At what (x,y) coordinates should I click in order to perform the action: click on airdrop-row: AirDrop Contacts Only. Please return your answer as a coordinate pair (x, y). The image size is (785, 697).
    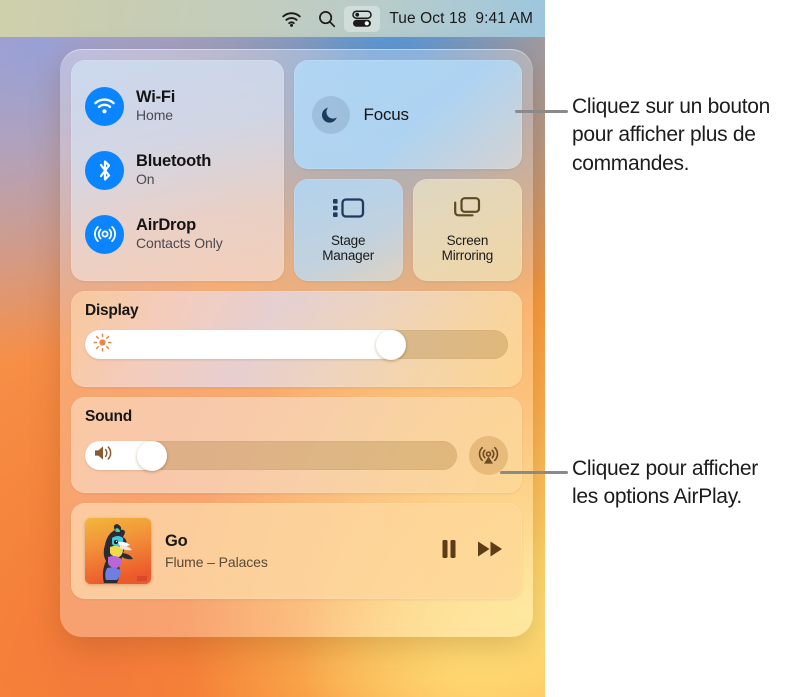
    Looking at the image, I should click on (177, 234).